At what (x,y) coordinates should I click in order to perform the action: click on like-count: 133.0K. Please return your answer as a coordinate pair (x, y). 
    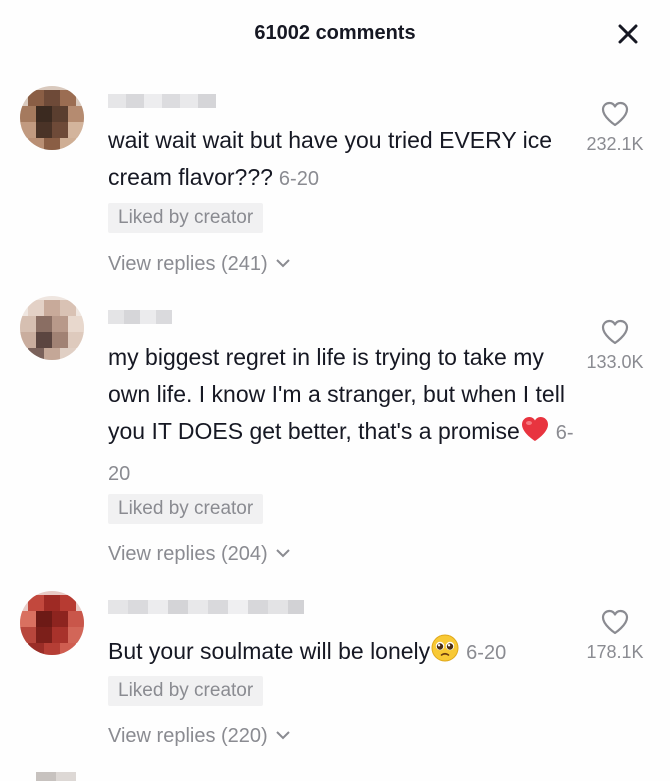
    Looking at the image, I should click on (615, 362).